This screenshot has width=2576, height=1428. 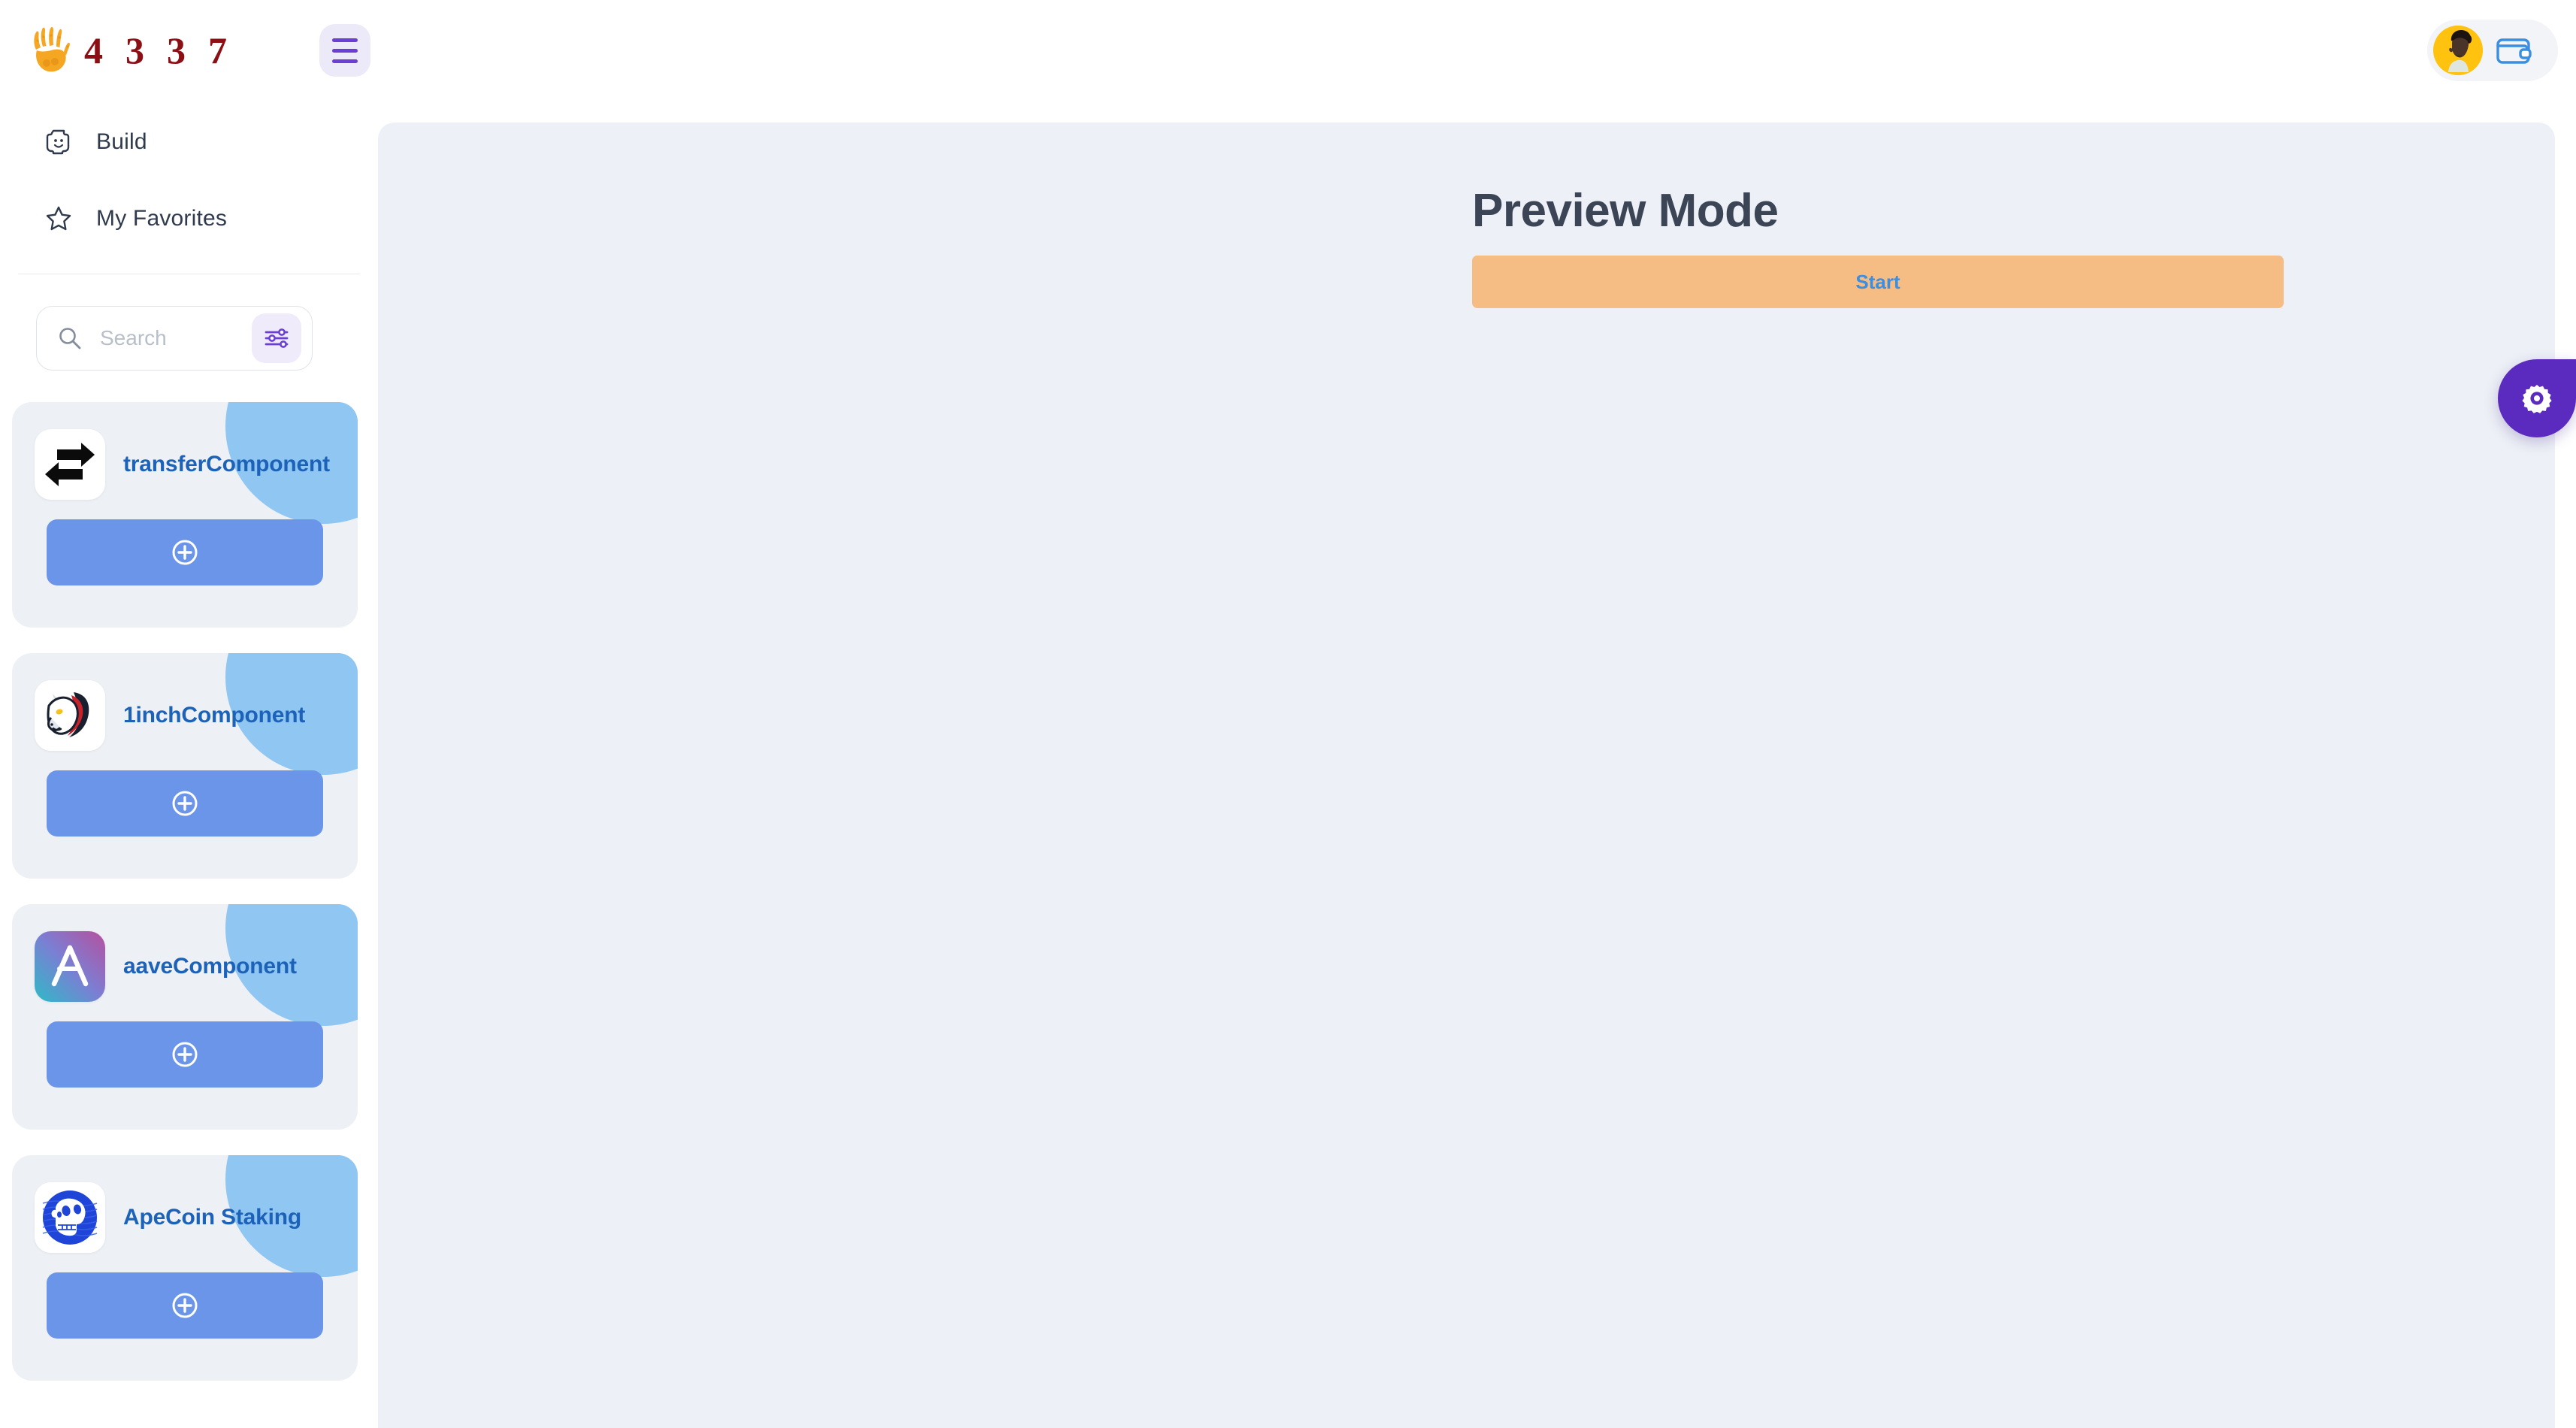 I want to click on avatar-image, so click(x=2458, y=50).